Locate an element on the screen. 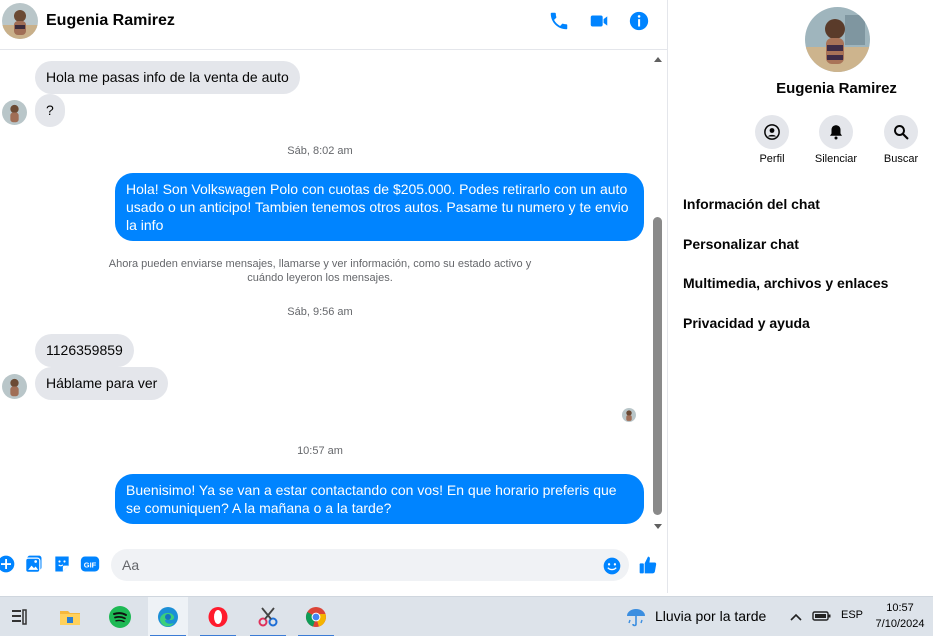 This screenshot has width=933, height=636. gif-icon: GIF is located at coordinates (90, 564).